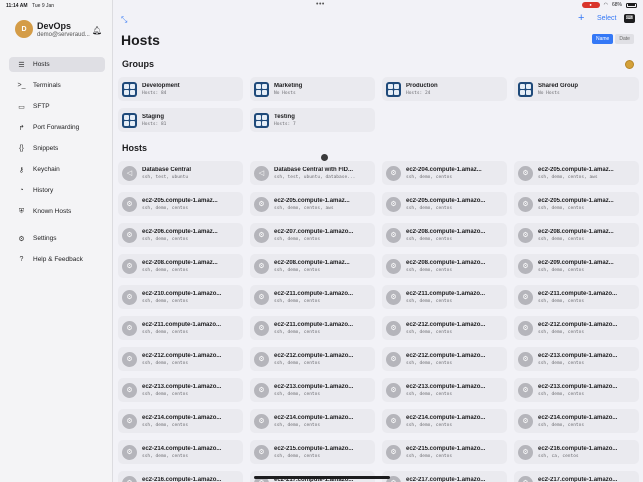 This screenshot has width=643, height=482. I want to click on sidebar-item-label: Keychain, so click(46, 169).